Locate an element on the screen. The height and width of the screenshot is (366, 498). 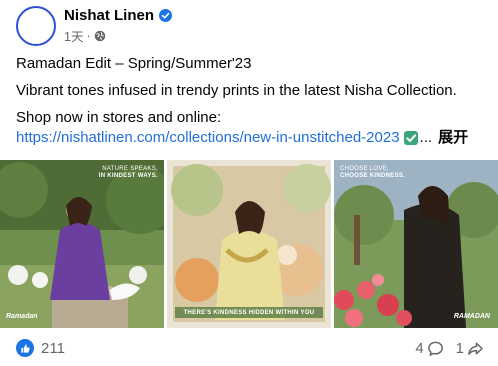
comment-icon is located at coordinates (435, 348).